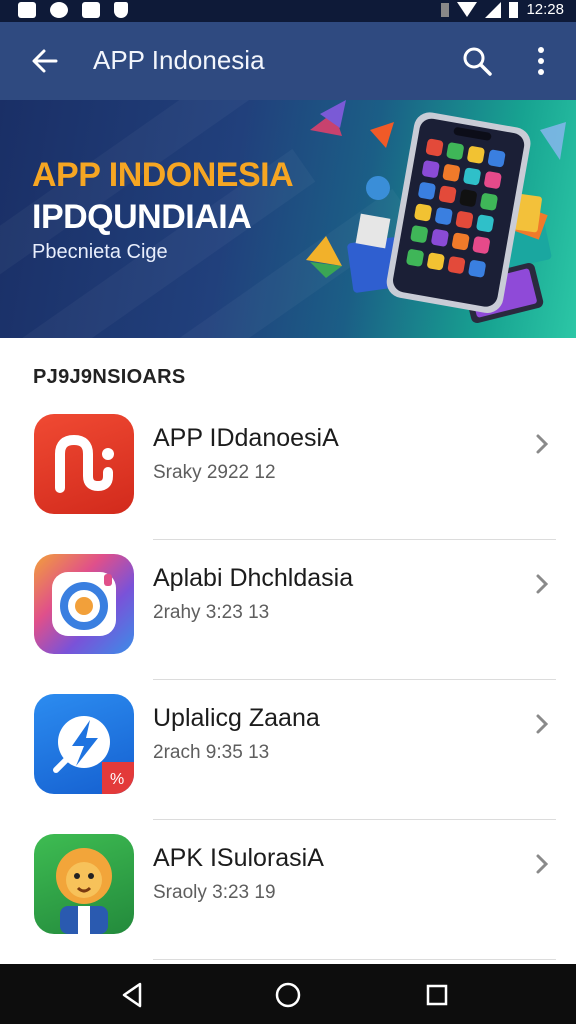  I want to click on more-vert-icon, so click(541, 61).